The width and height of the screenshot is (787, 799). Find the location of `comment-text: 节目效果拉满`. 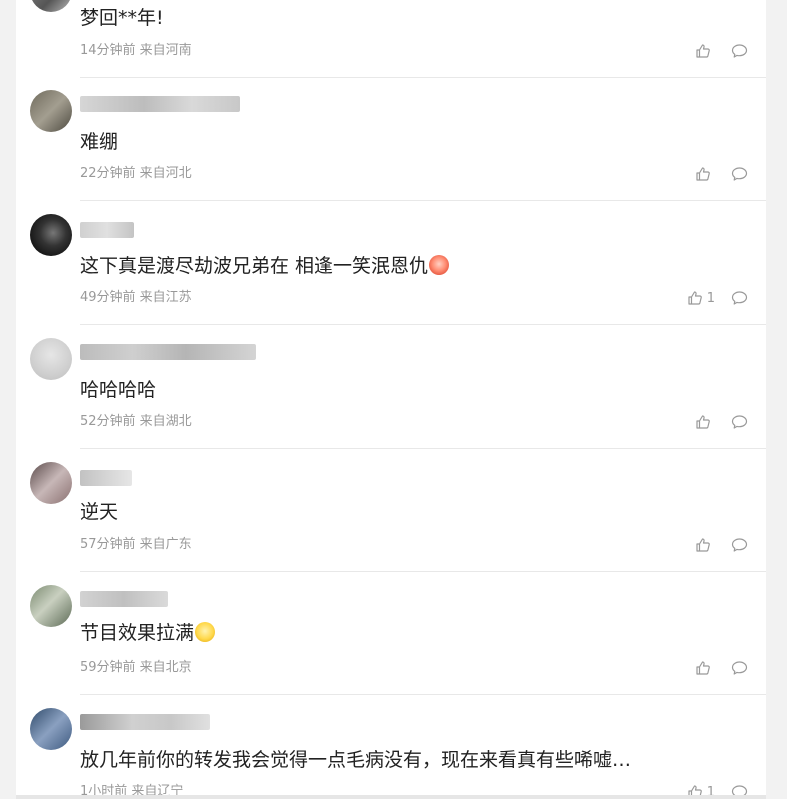

comment-text: 节目效果拉满 is located at coordinates (148, 633).